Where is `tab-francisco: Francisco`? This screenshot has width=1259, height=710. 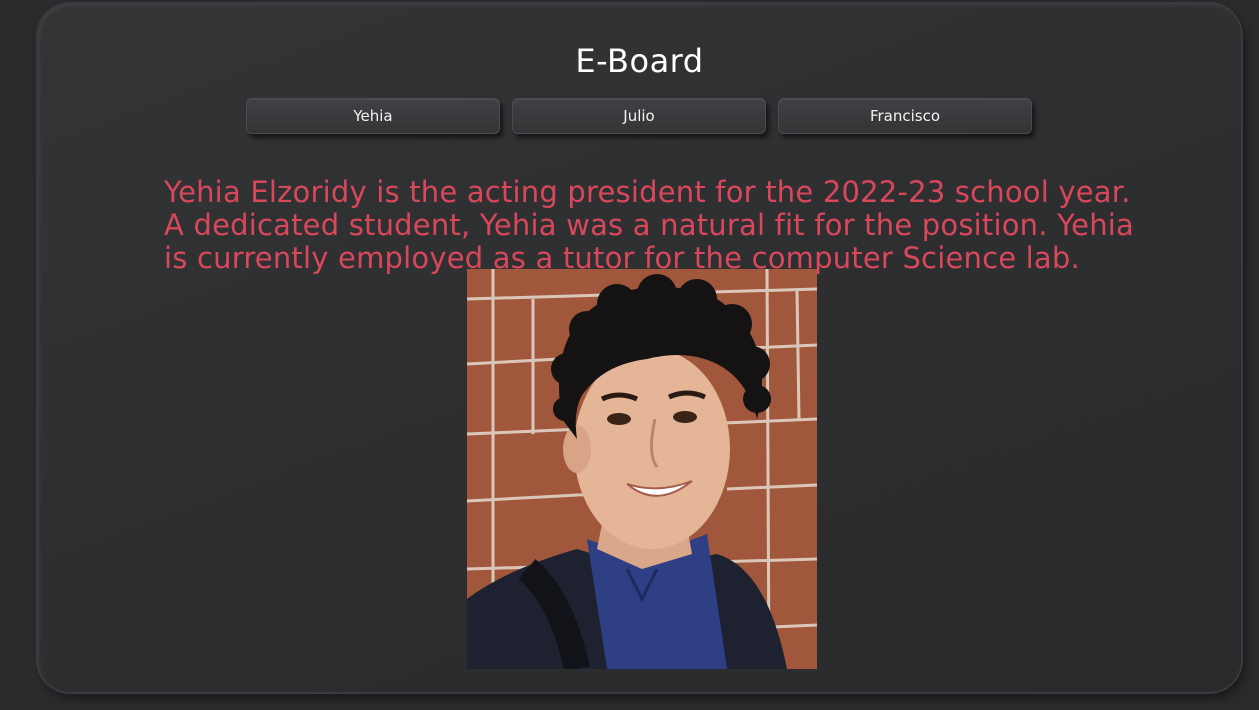 tab-francisco: Francisco is located at coordinates (905, 116).